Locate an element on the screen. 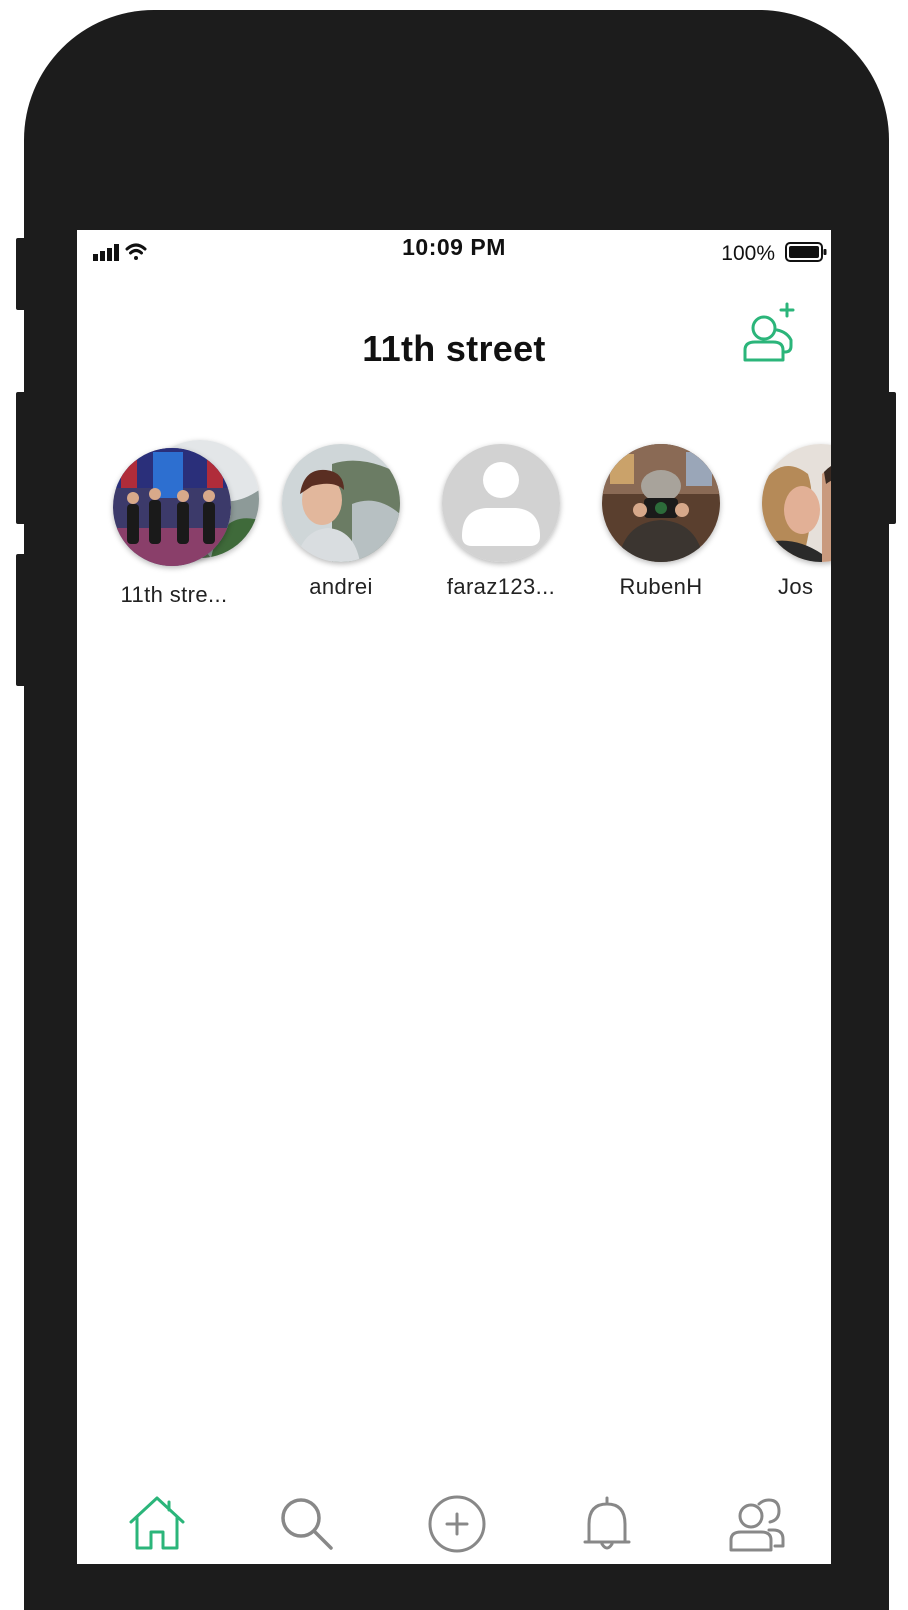 The width and height of the screenshot is (908, 1610). phone-volume-up is located at coordinates (21, 458).